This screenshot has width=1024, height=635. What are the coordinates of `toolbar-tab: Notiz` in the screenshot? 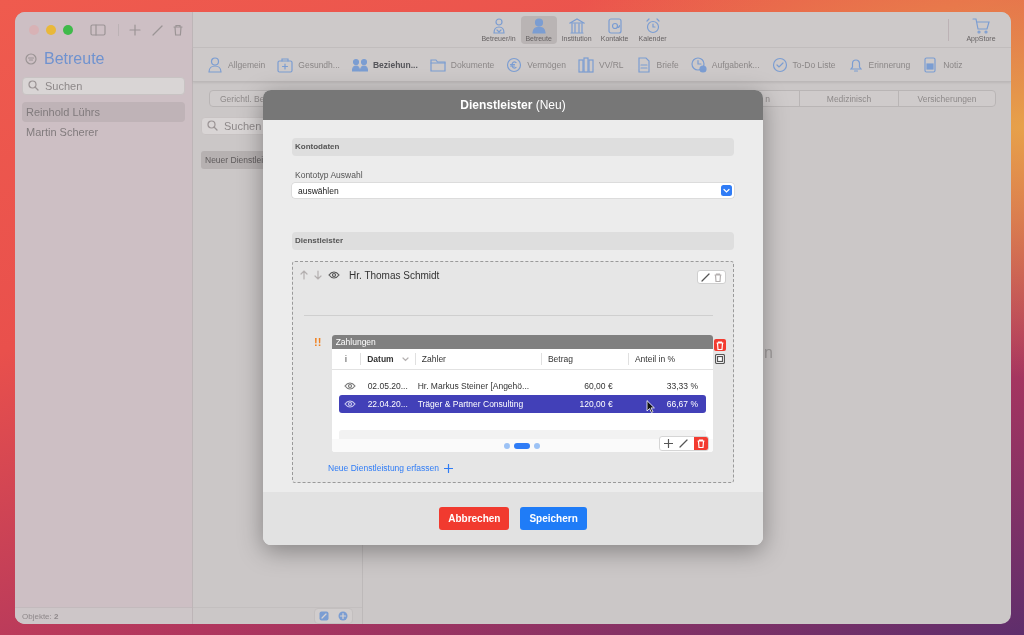 It's located at (942, 64).